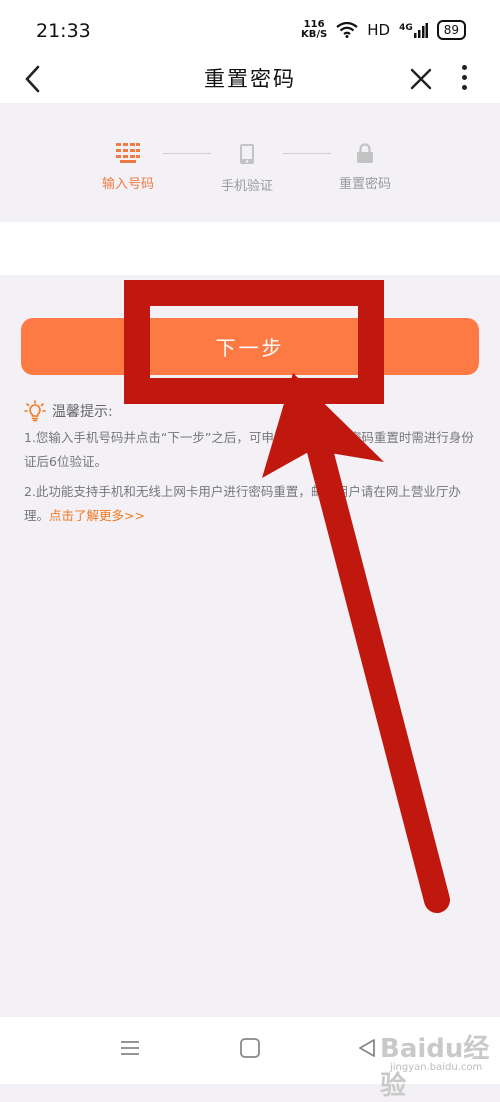 The width and height of the screenshot is (500, 1102). Describe the element at coordinates (247, 168) in the screenshot. I see `step-phone-verify: 手机验证` at that location.